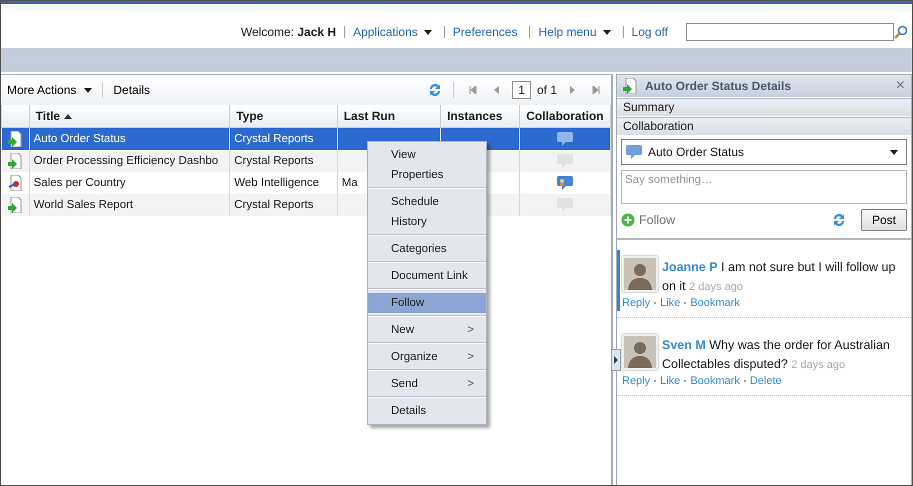  What do you see at coordinates (129, 205) in the screenshot?
I see `table-cell: World Sales Report` at bounding box center [129, 205].